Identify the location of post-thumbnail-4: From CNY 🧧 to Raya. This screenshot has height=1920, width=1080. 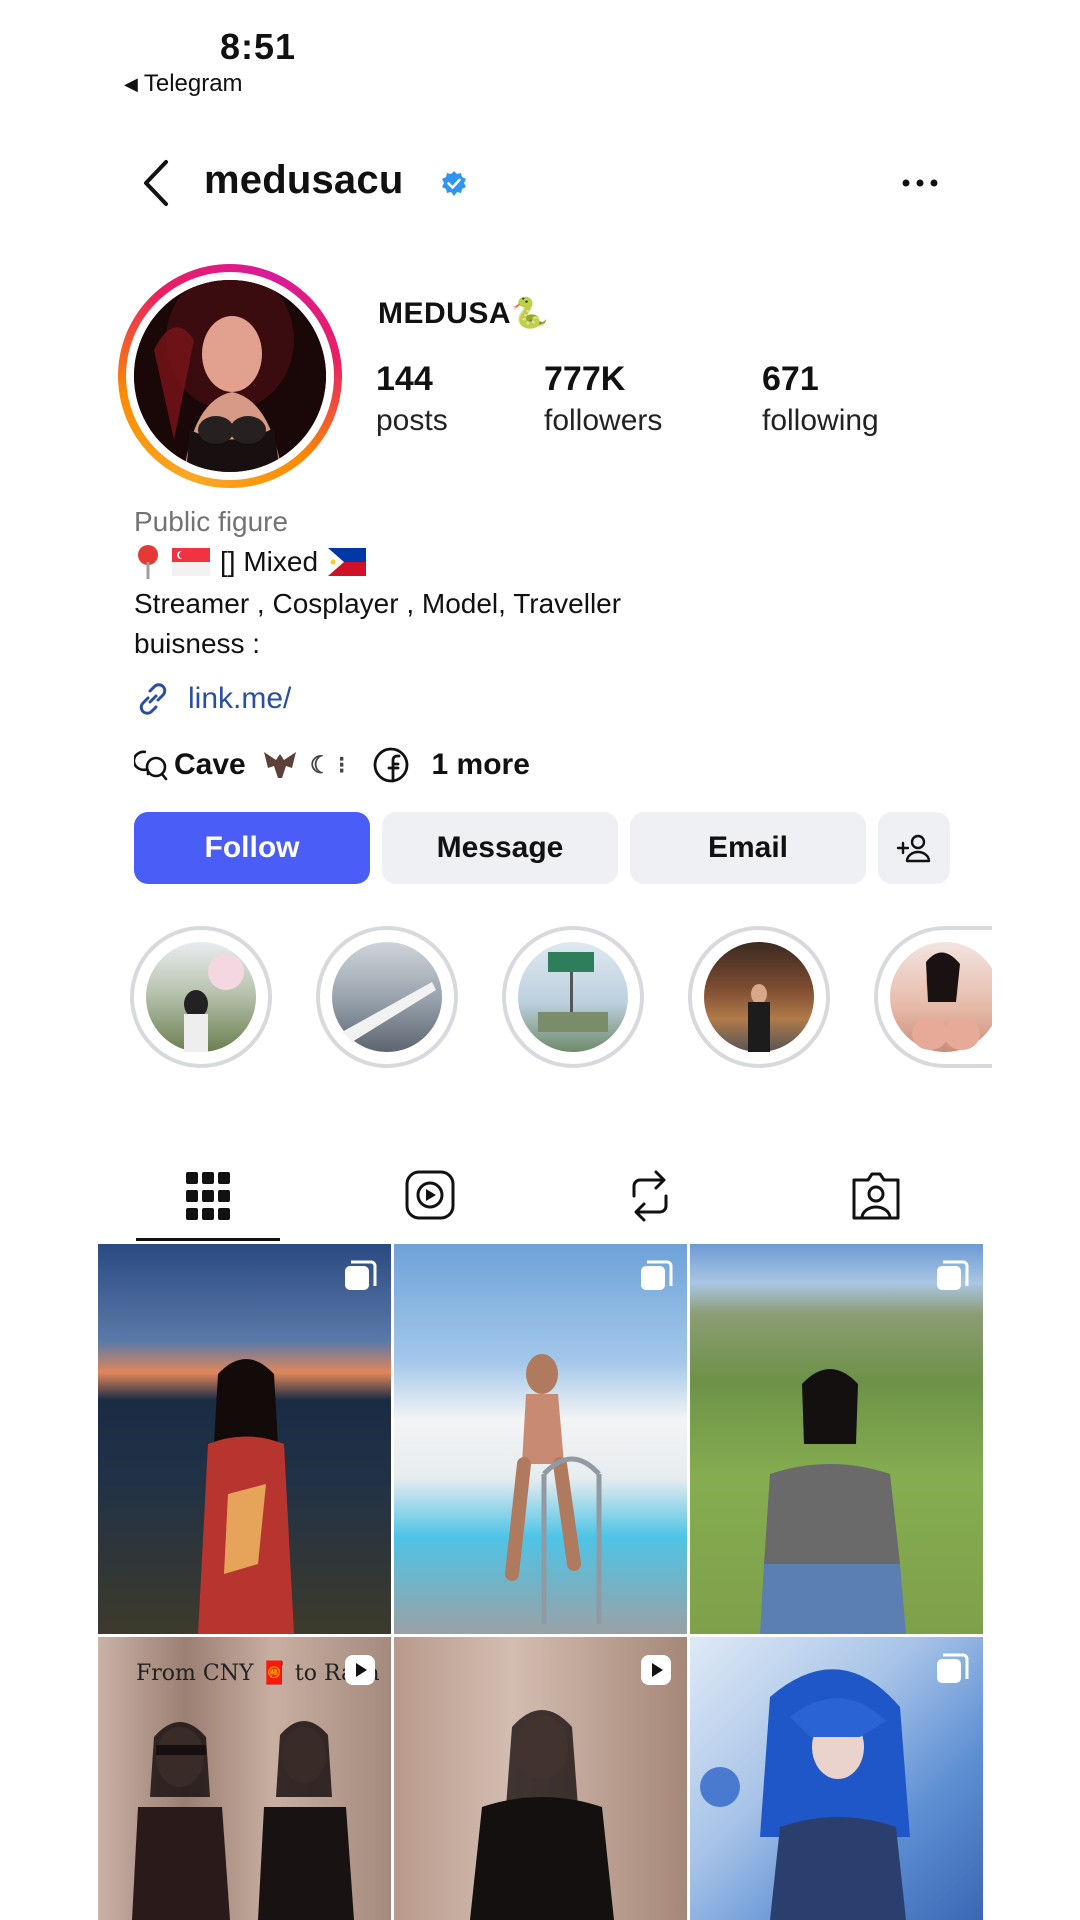
(244, 1778).